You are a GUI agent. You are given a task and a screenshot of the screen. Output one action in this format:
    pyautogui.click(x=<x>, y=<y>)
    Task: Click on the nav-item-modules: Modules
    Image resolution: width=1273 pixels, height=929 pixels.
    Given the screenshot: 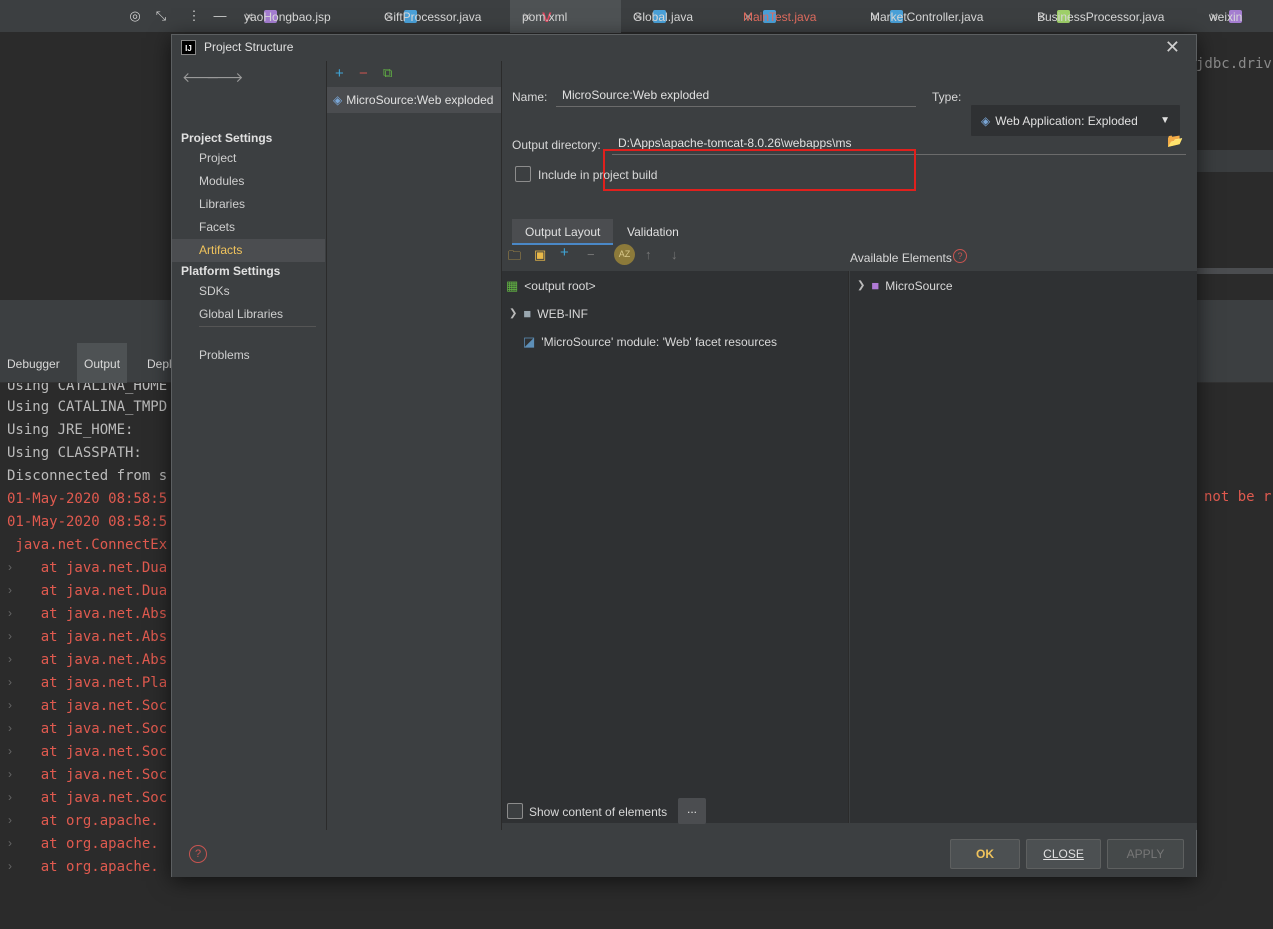 What is the action you would take?
    pyautogui.click(x=248, y=181)
    